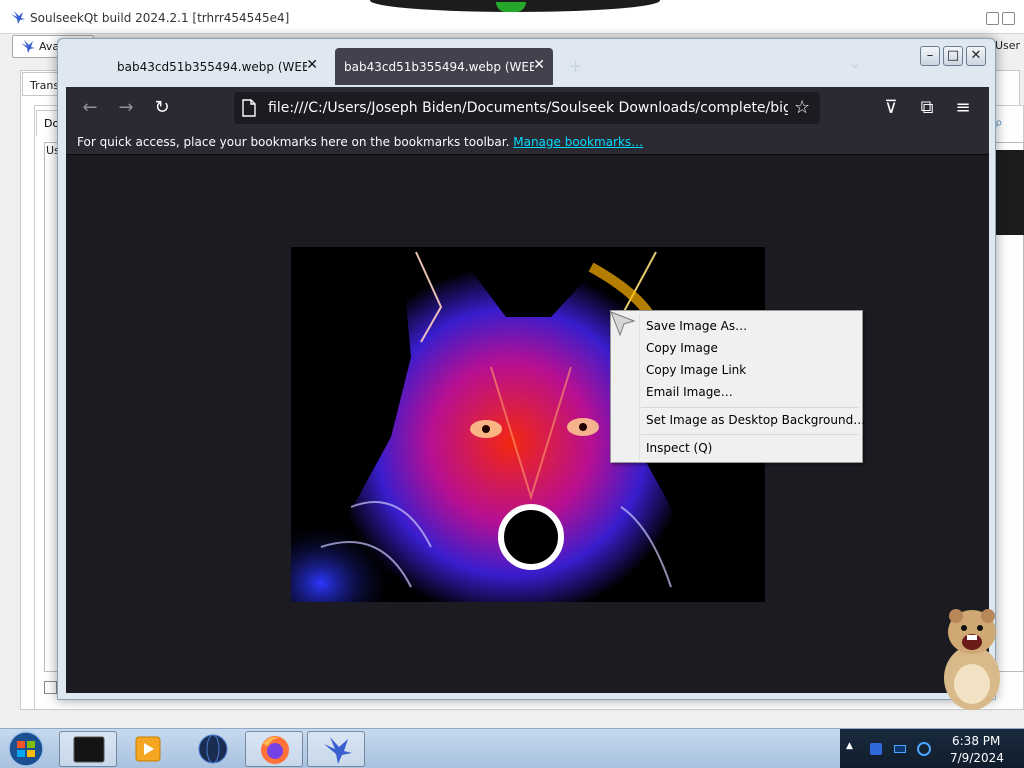 The height and width of the screenshot is (768, 1024). I want to click on extensions-icon: ⧉, so click(927, 108).